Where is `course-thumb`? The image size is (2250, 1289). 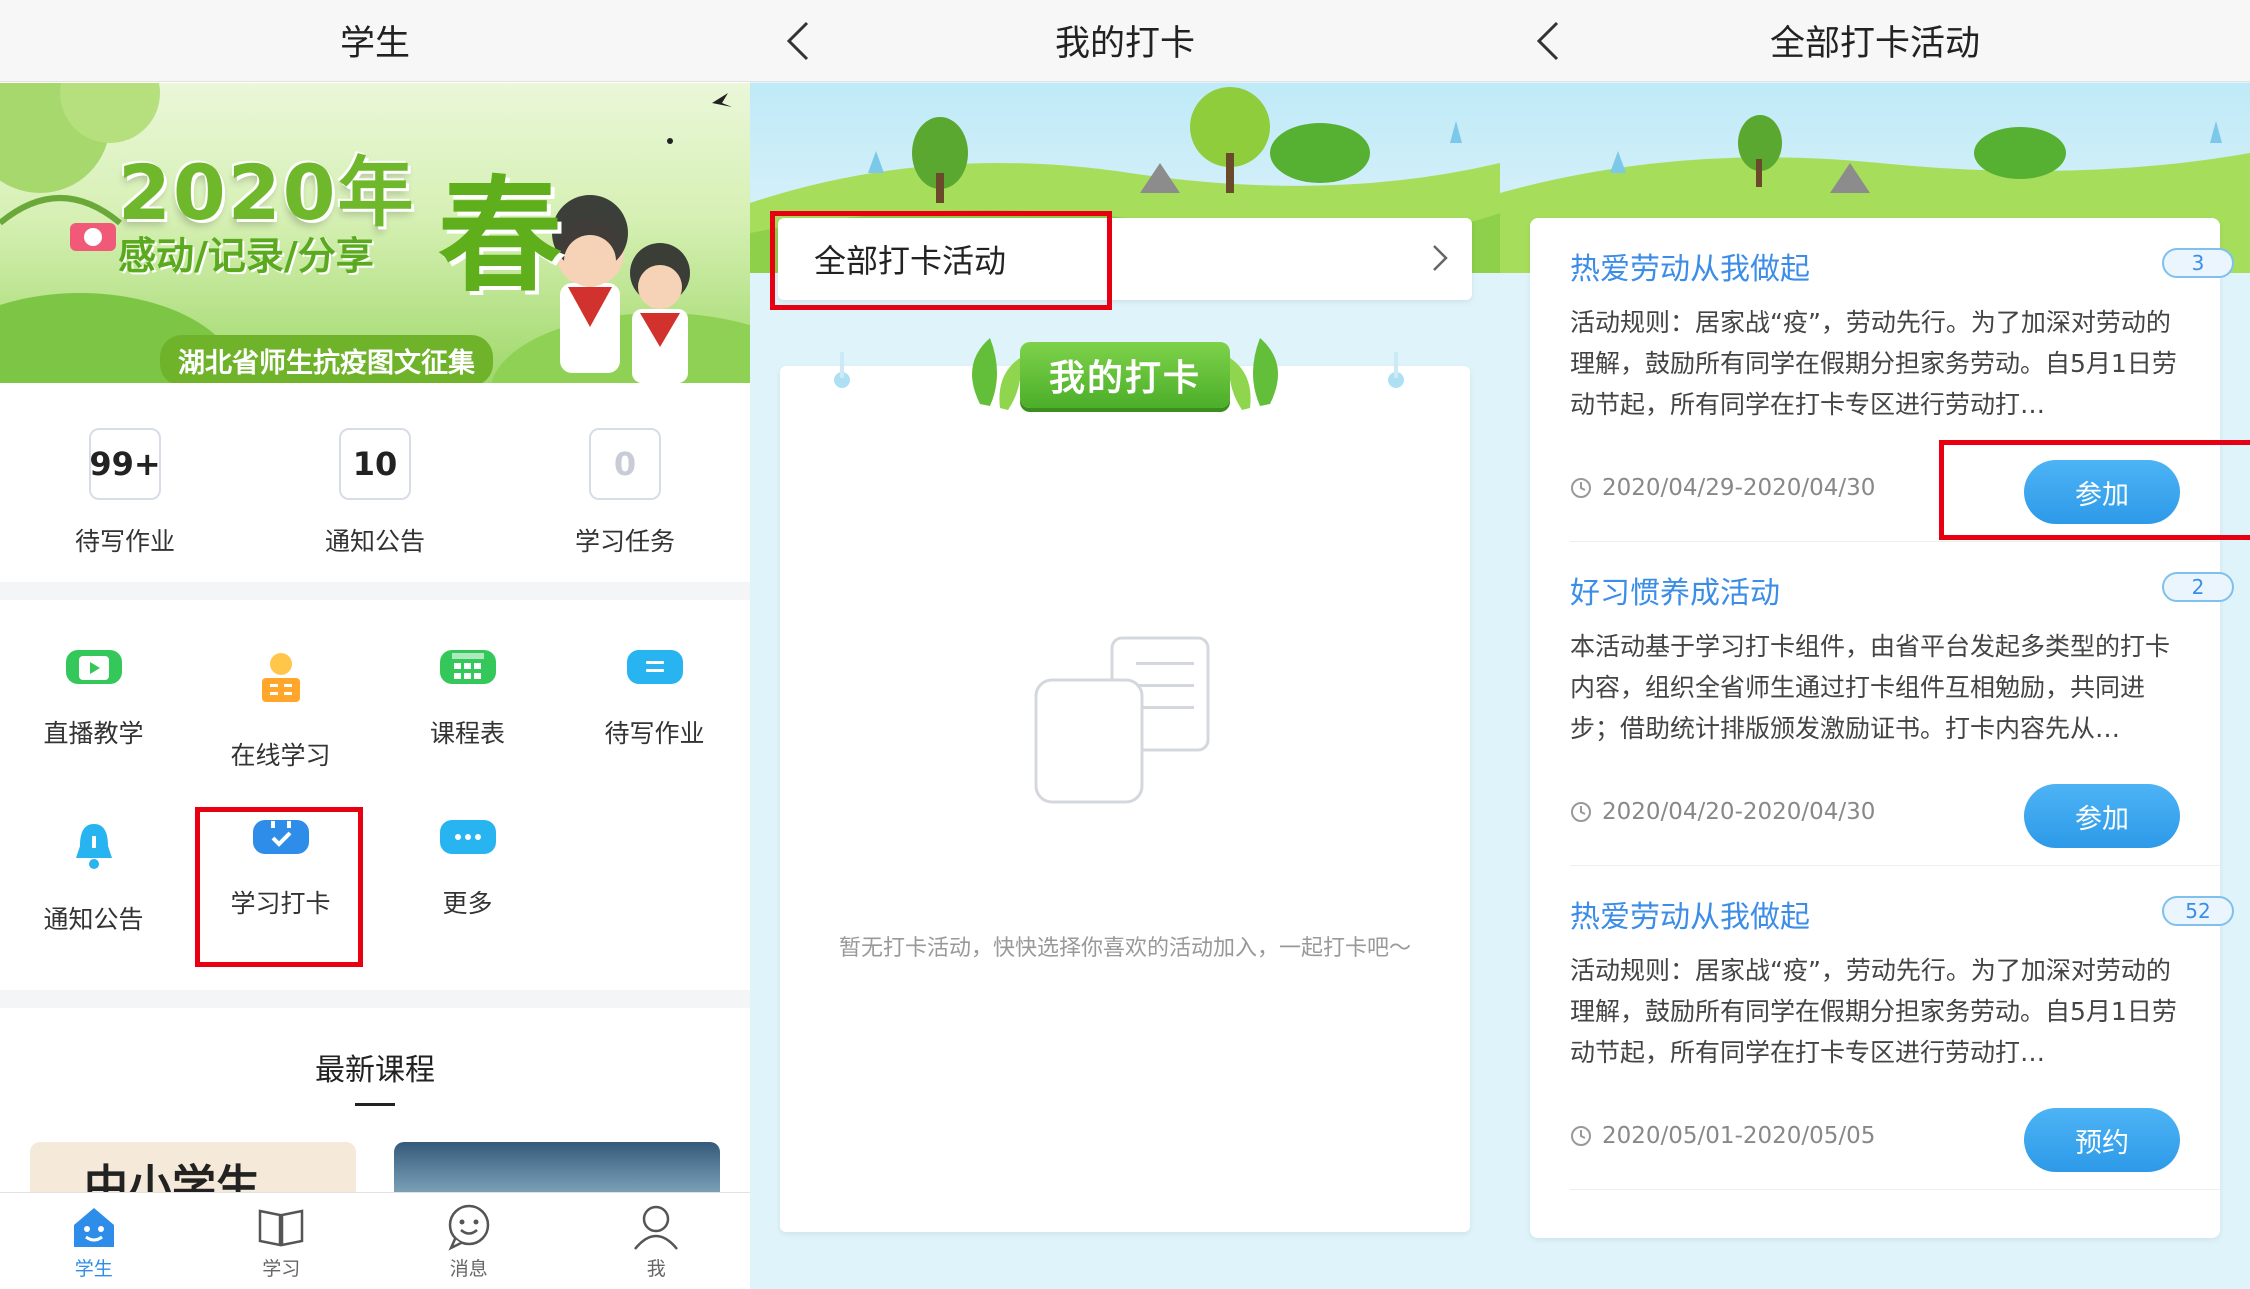 course-thumb is located at coordinates (557, 1167).